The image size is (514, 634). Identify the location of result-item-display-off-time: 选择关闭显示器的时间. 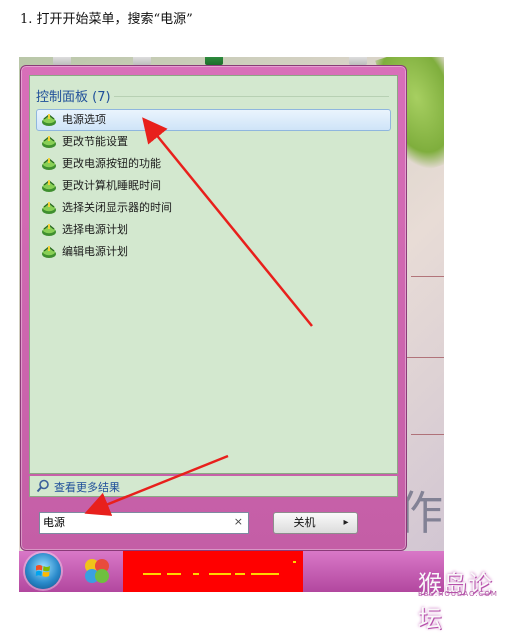
(213, 208).